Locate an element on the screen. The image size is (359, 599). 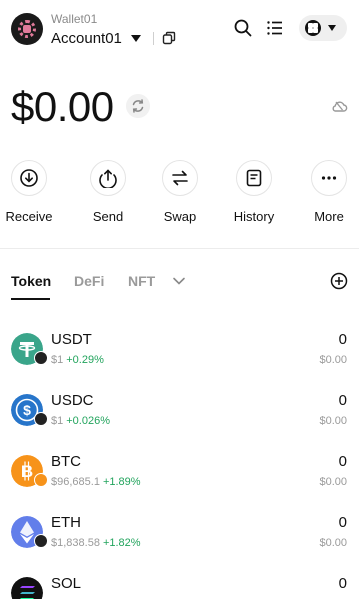
chevron-down-icon is located at coordinates (179, 281).